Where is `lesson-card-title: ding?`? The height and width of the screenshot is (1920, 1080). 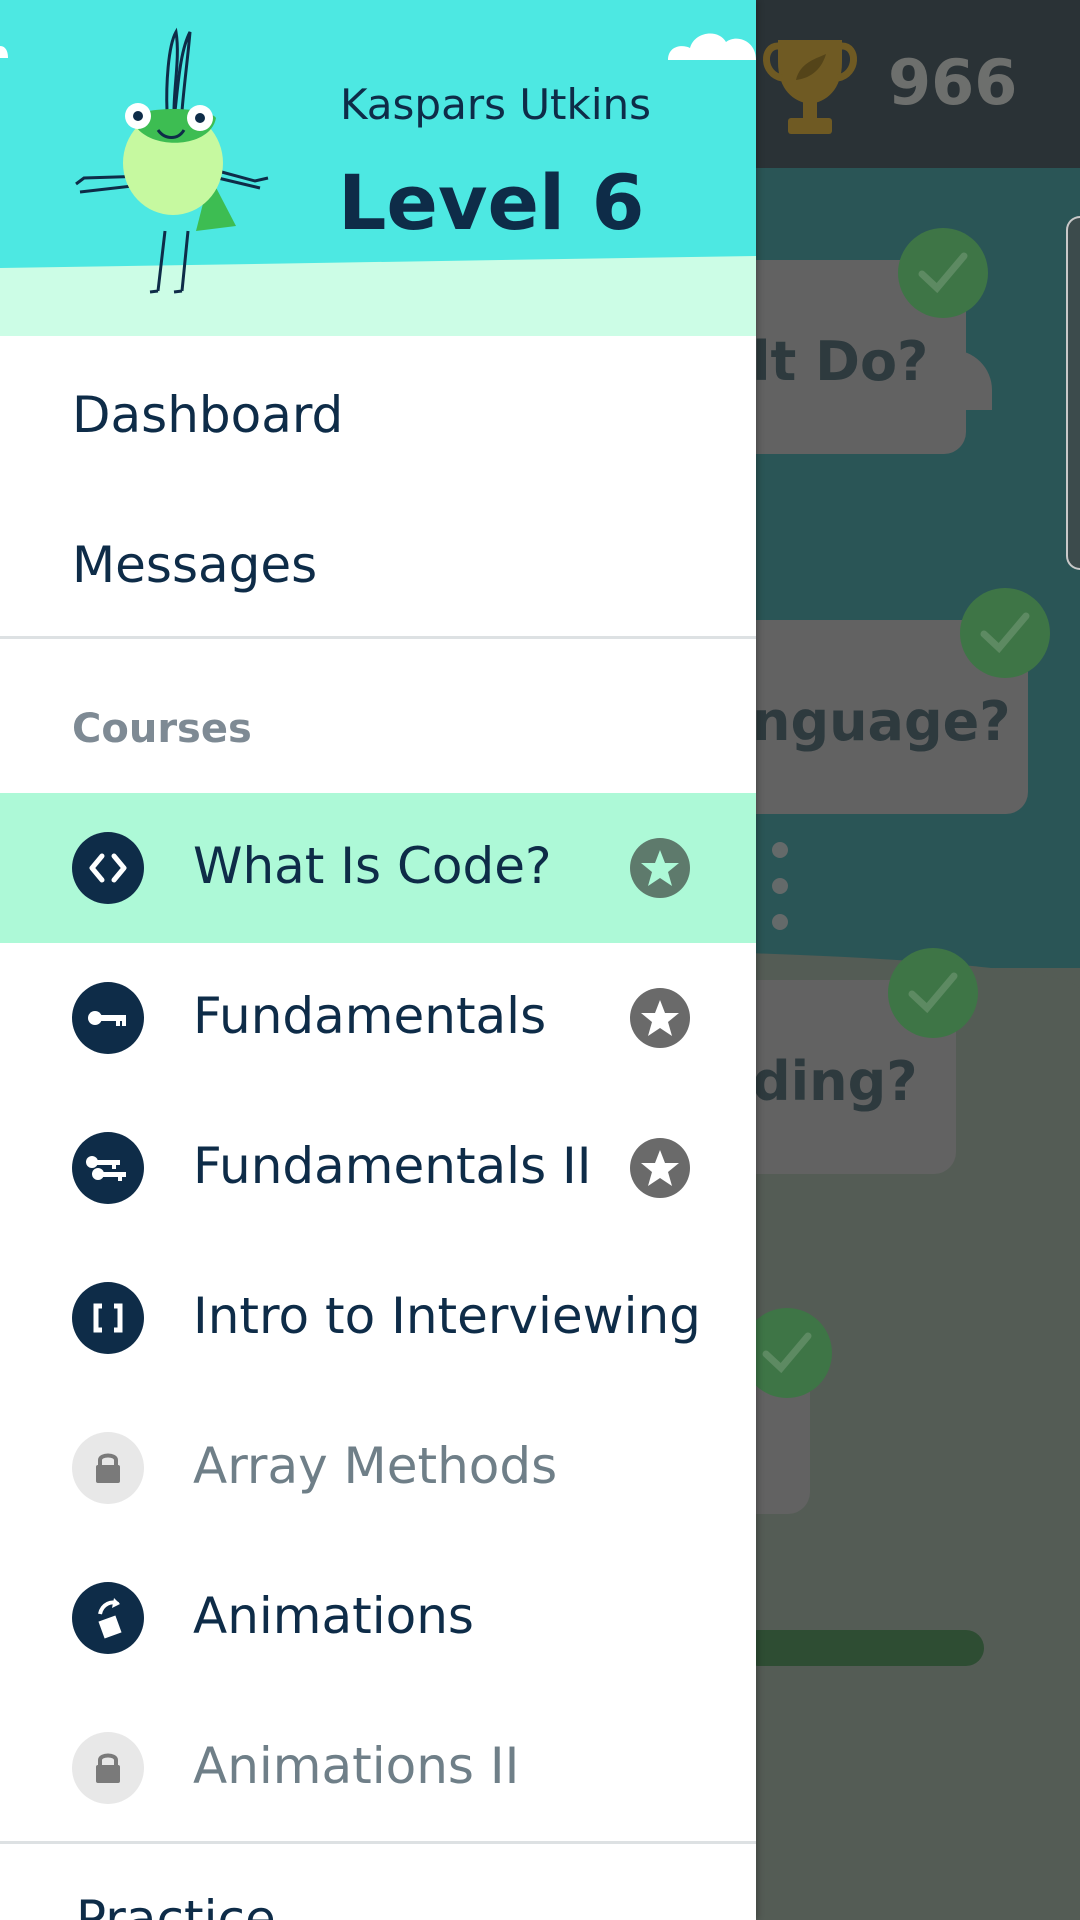 lesson-card-title: ding? is located at coordinates (835, 1081).